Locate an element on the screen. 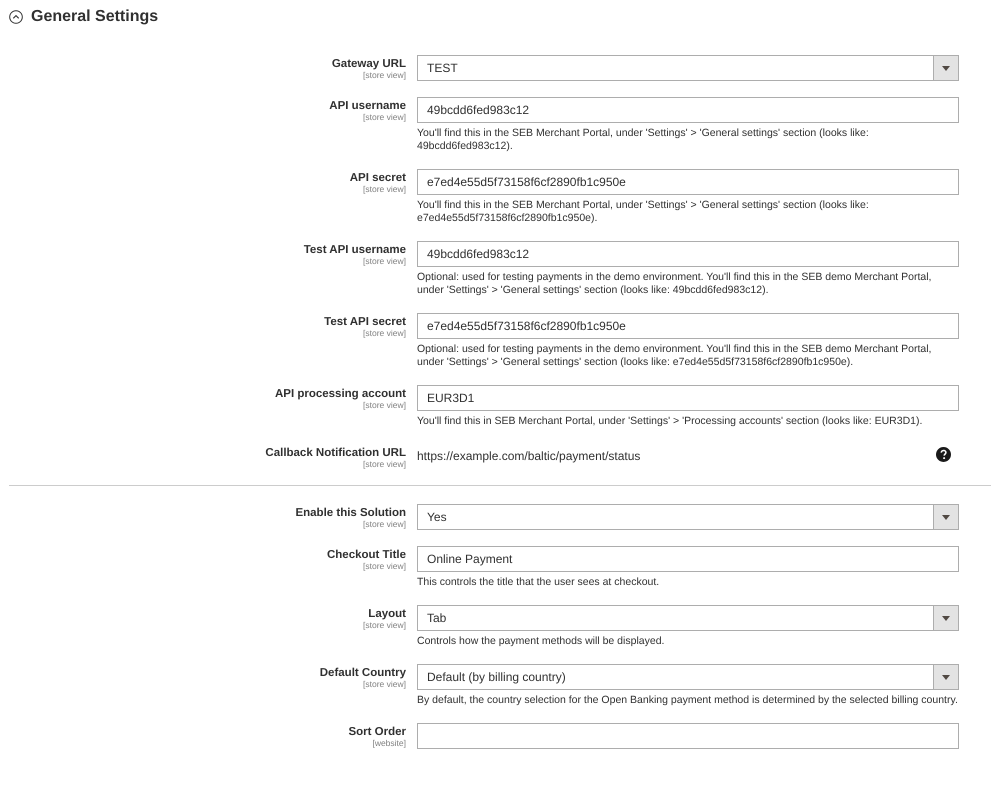  help-text: By default, the country selection for the Open Banking payment method is determined by the selected billing country. is located at coordinates (688, 700).